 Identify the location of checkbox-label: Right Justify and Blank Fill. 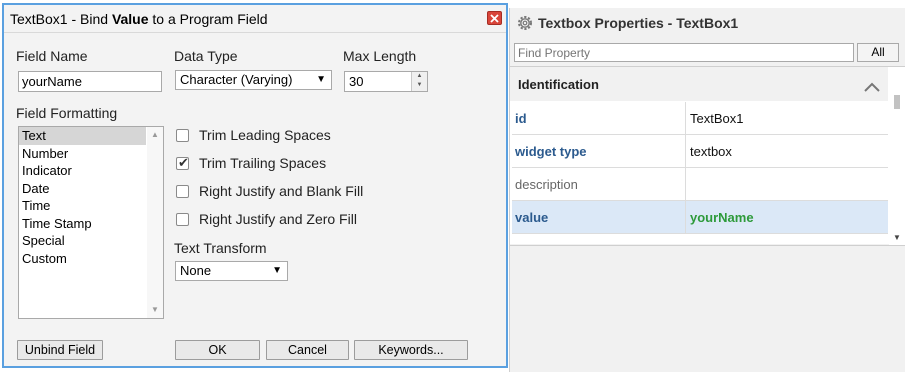
(281, 191).